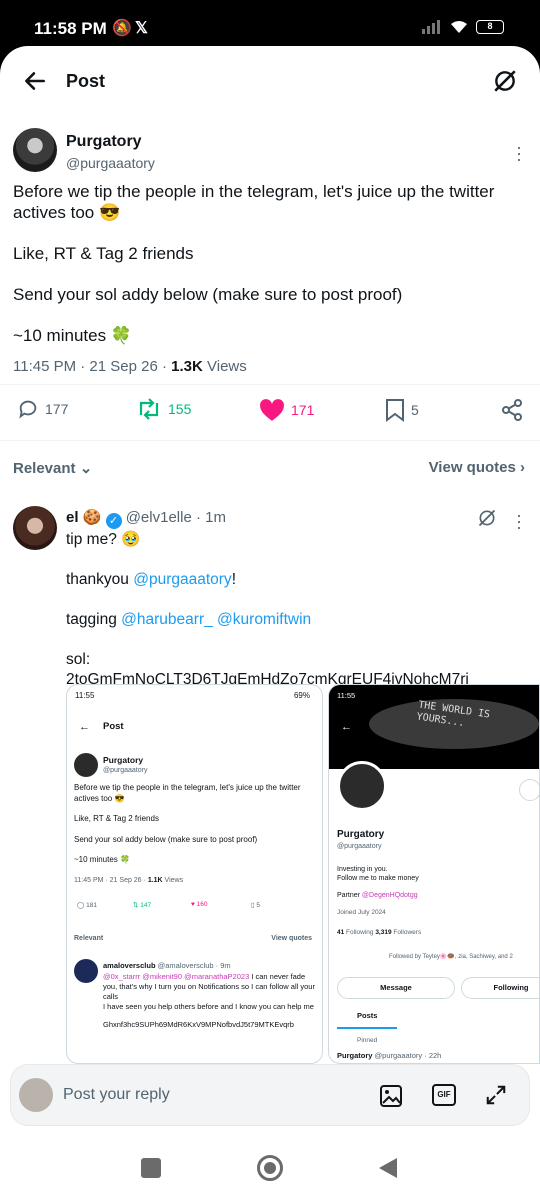 Image resolution: width=540 pixels, height=1200 pixels. Describe the element at coordinates (155, 880) in the screenshot. I see `mini-views: 1.1K` at that location.